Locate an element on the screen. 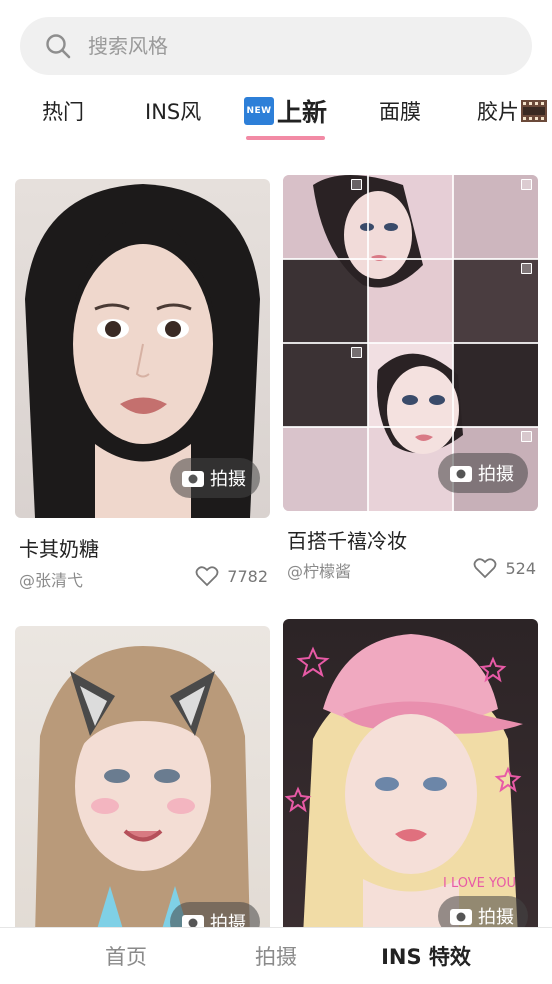 The height and width of the screenshot is (984, 552). style-preview-image: 拍摄 is located at coordinates (142, 781).